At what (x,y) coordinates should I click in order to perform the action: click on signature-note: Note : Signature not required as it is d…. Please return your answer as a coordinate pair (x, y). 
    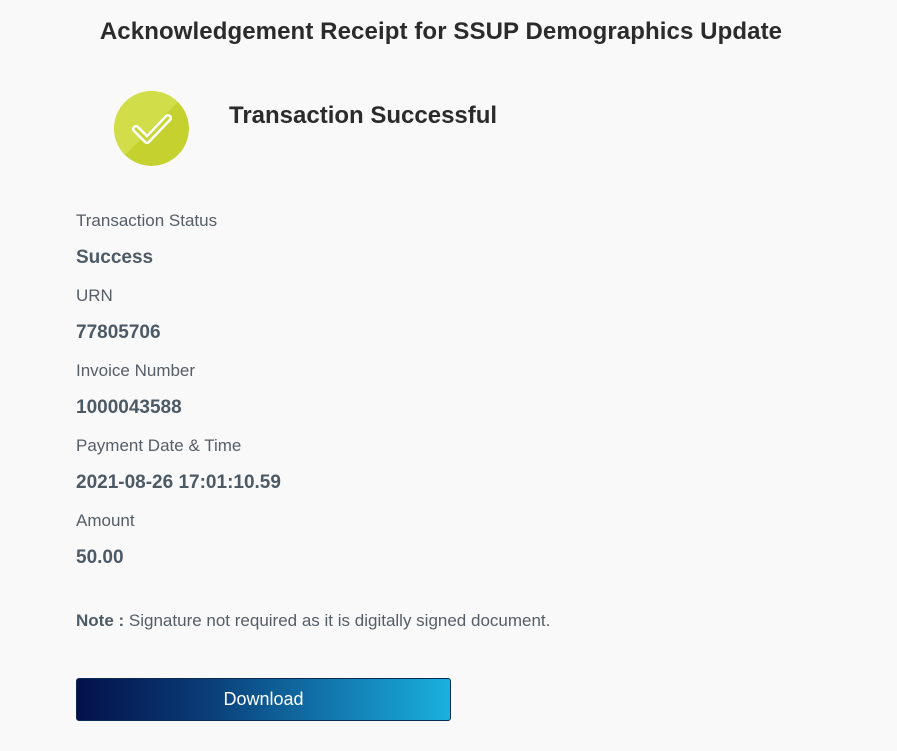
    Looking at the image, I should click on (313, 621).